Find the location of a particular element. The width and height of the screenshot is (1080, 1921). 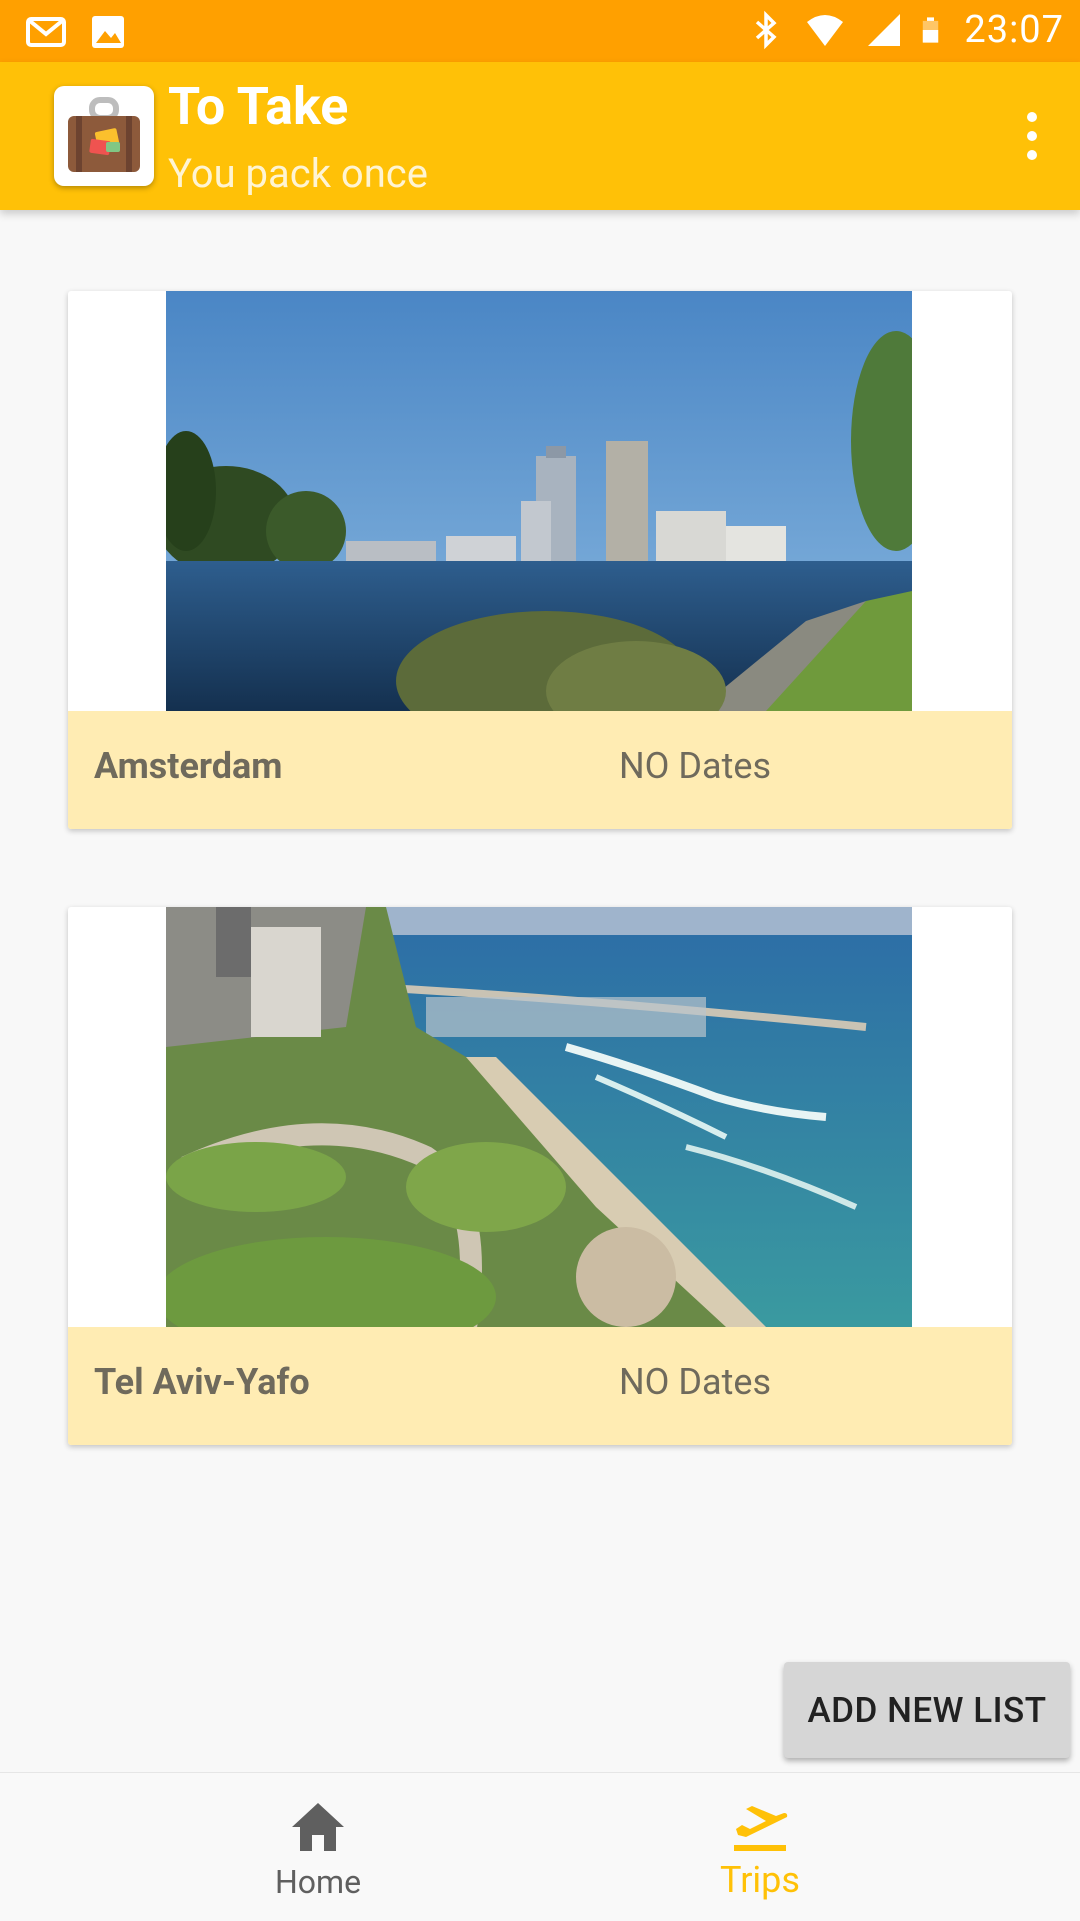

app-title: To Take is located at coordinates (258, 106).